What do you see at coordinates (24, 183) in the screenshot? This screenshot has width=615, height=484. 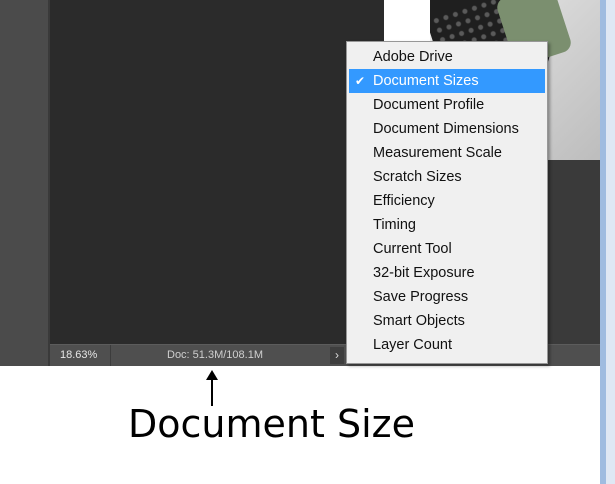 I see `left-panel` at bounding box center [24, 183].